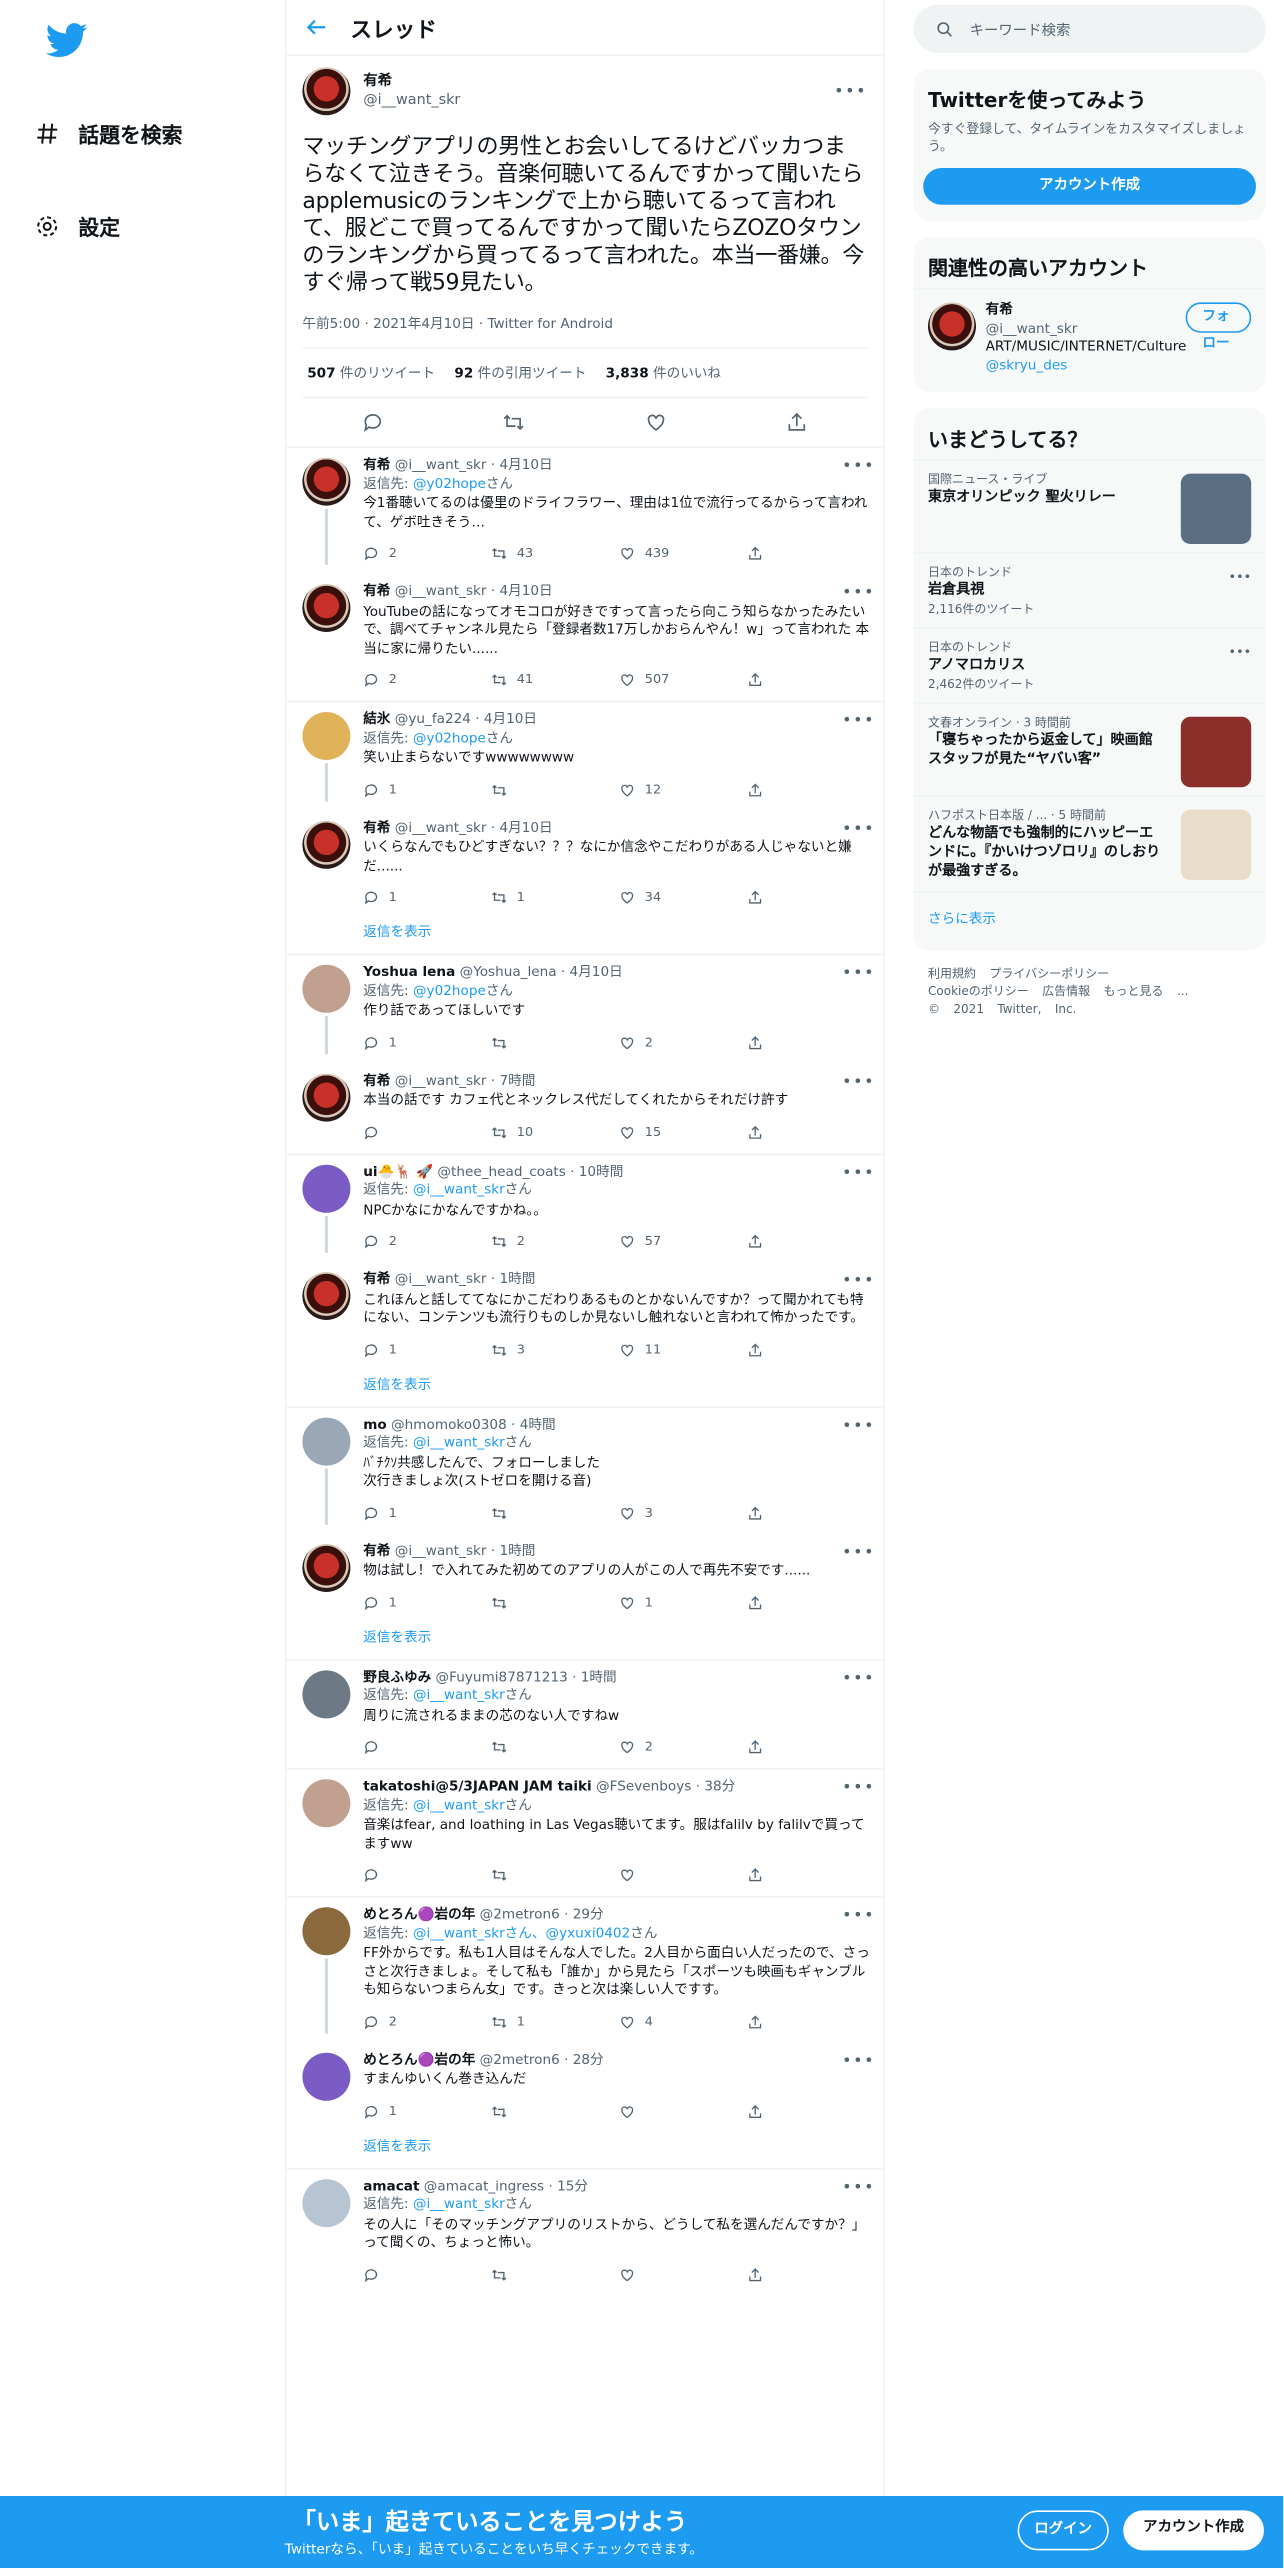  I want to click on like-action: 11, so click(683, 1349).